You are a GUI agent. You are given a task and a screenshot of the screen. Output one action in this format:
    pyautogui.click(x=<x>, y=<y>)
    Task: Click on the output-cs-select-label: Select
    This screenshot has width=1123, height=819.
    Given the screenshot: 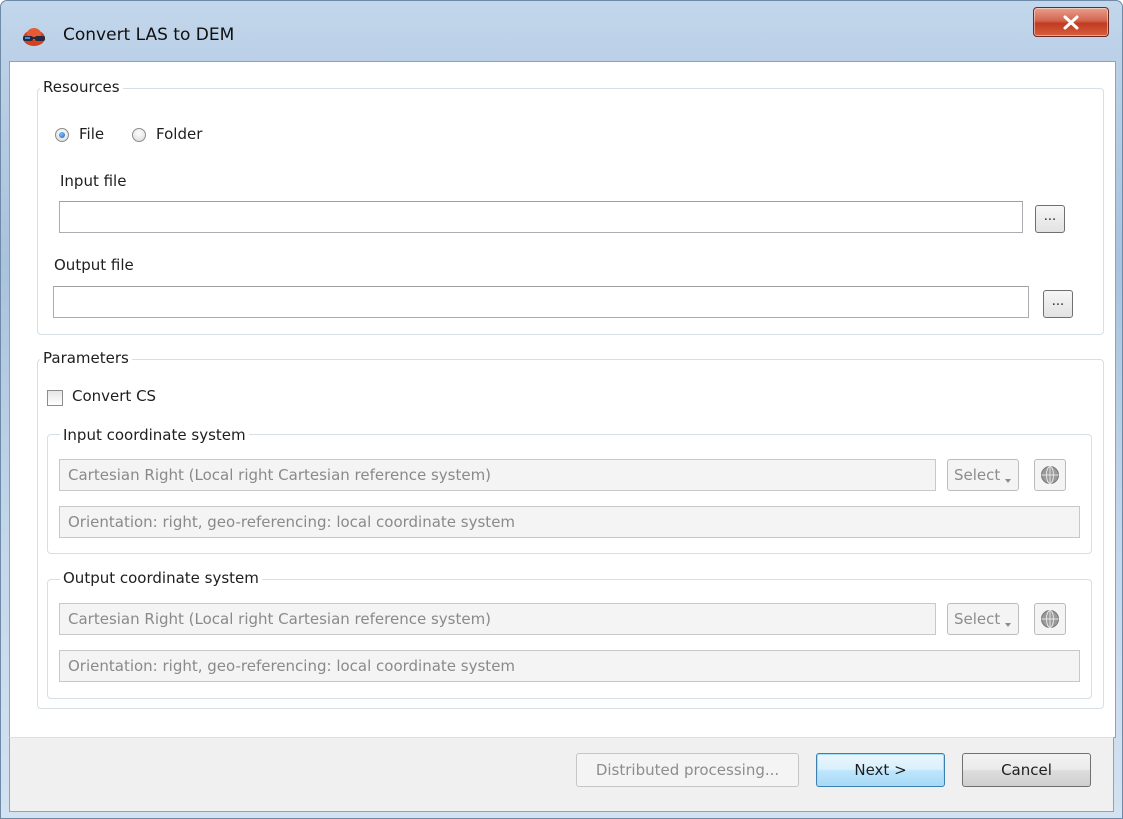 What is the action you would take?
    pyautogui.click(x=977, y=619)
    